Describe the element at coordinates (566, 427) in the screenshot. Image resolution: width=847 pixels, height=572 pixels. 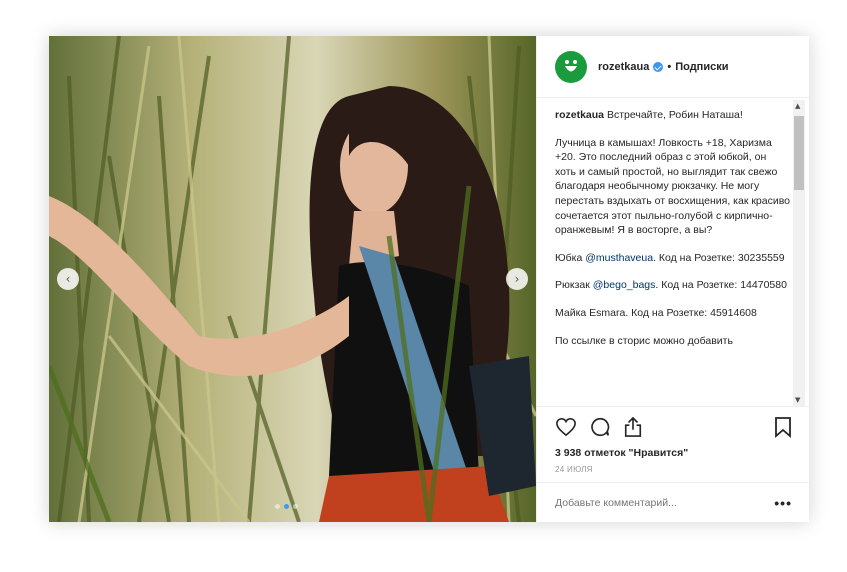
I see `heart-icon` at that location.